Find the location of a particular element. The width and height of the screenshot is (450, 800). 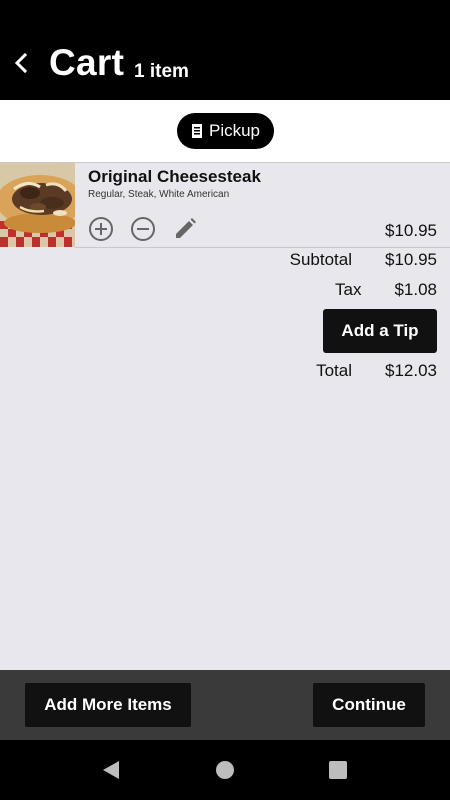

chevron-left-icon is located at coordinates (21, 63).